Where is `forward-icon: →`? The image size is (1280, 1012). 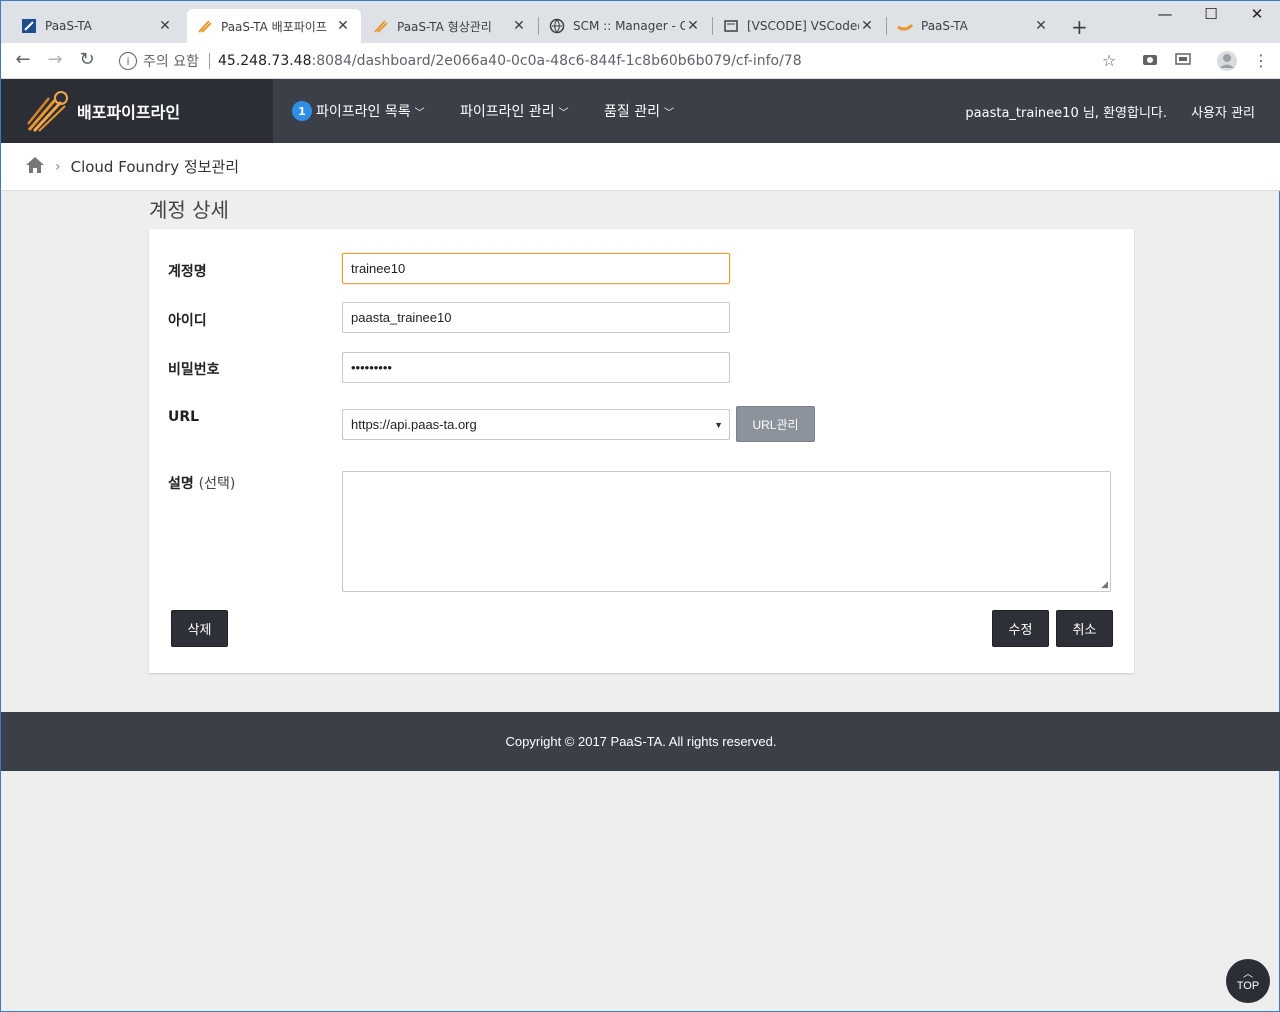
forward-icon: → is located at coordinates (55, 59).